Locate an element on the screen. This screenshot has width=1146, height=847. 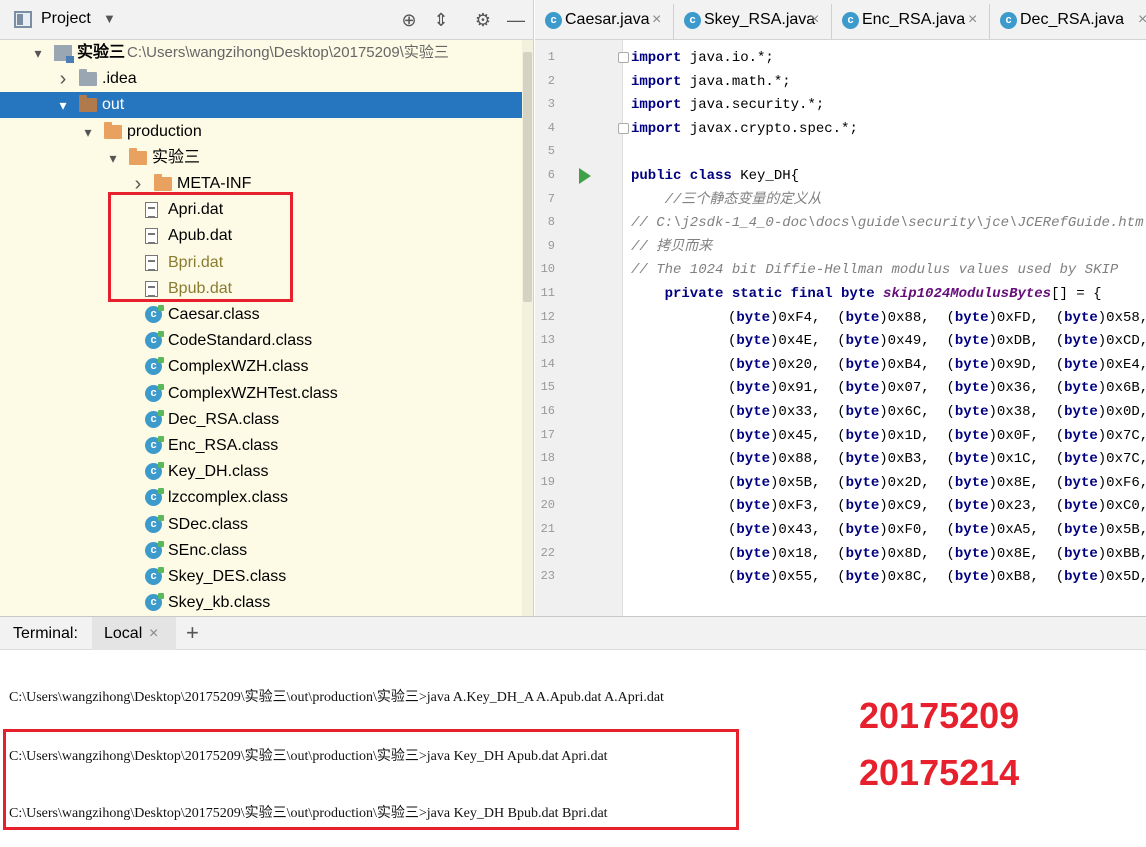
byte-value: 0x55 is located at coordinates (795, 577).